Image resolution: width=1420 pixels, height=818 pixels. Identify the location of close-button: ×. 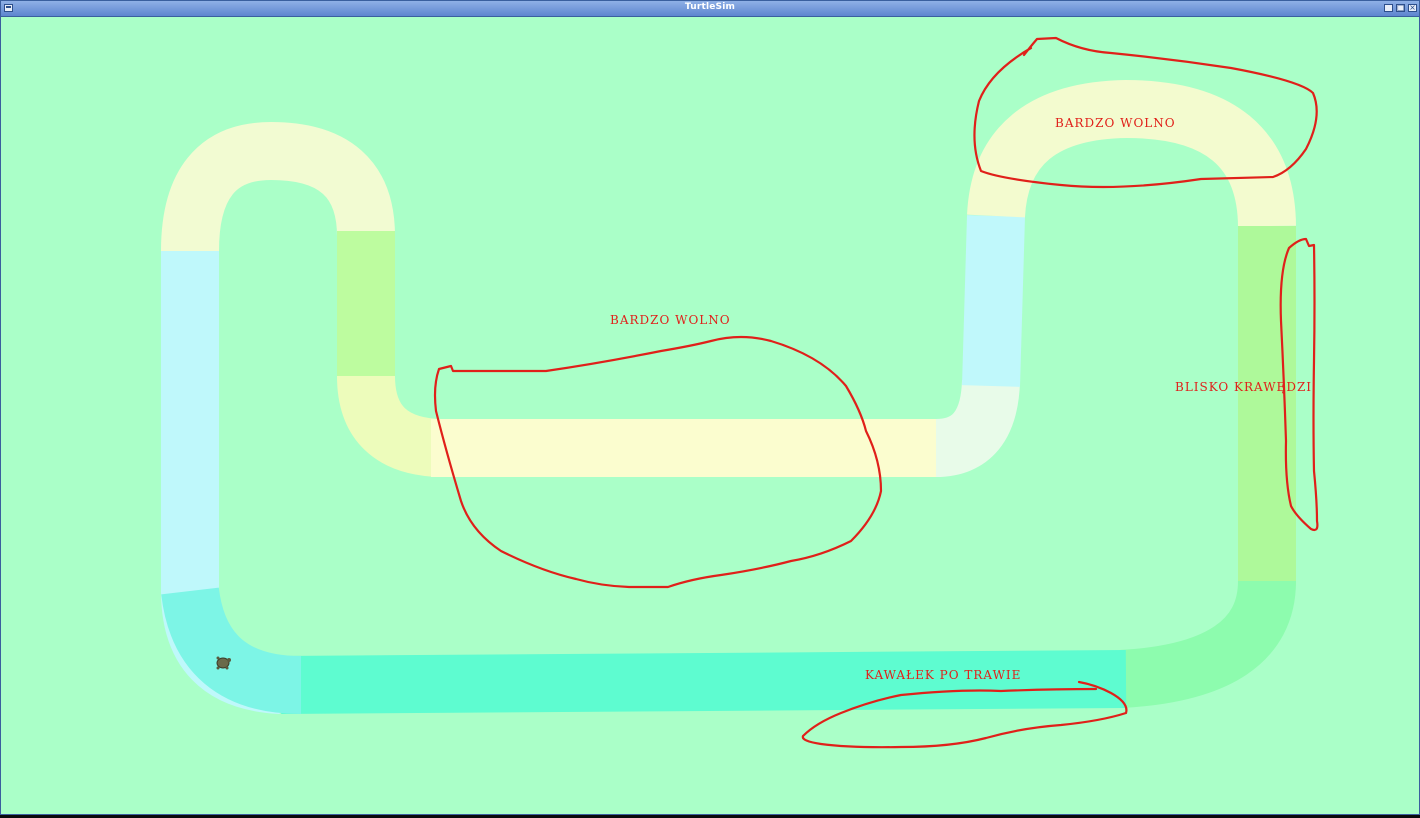
(1412, 7).